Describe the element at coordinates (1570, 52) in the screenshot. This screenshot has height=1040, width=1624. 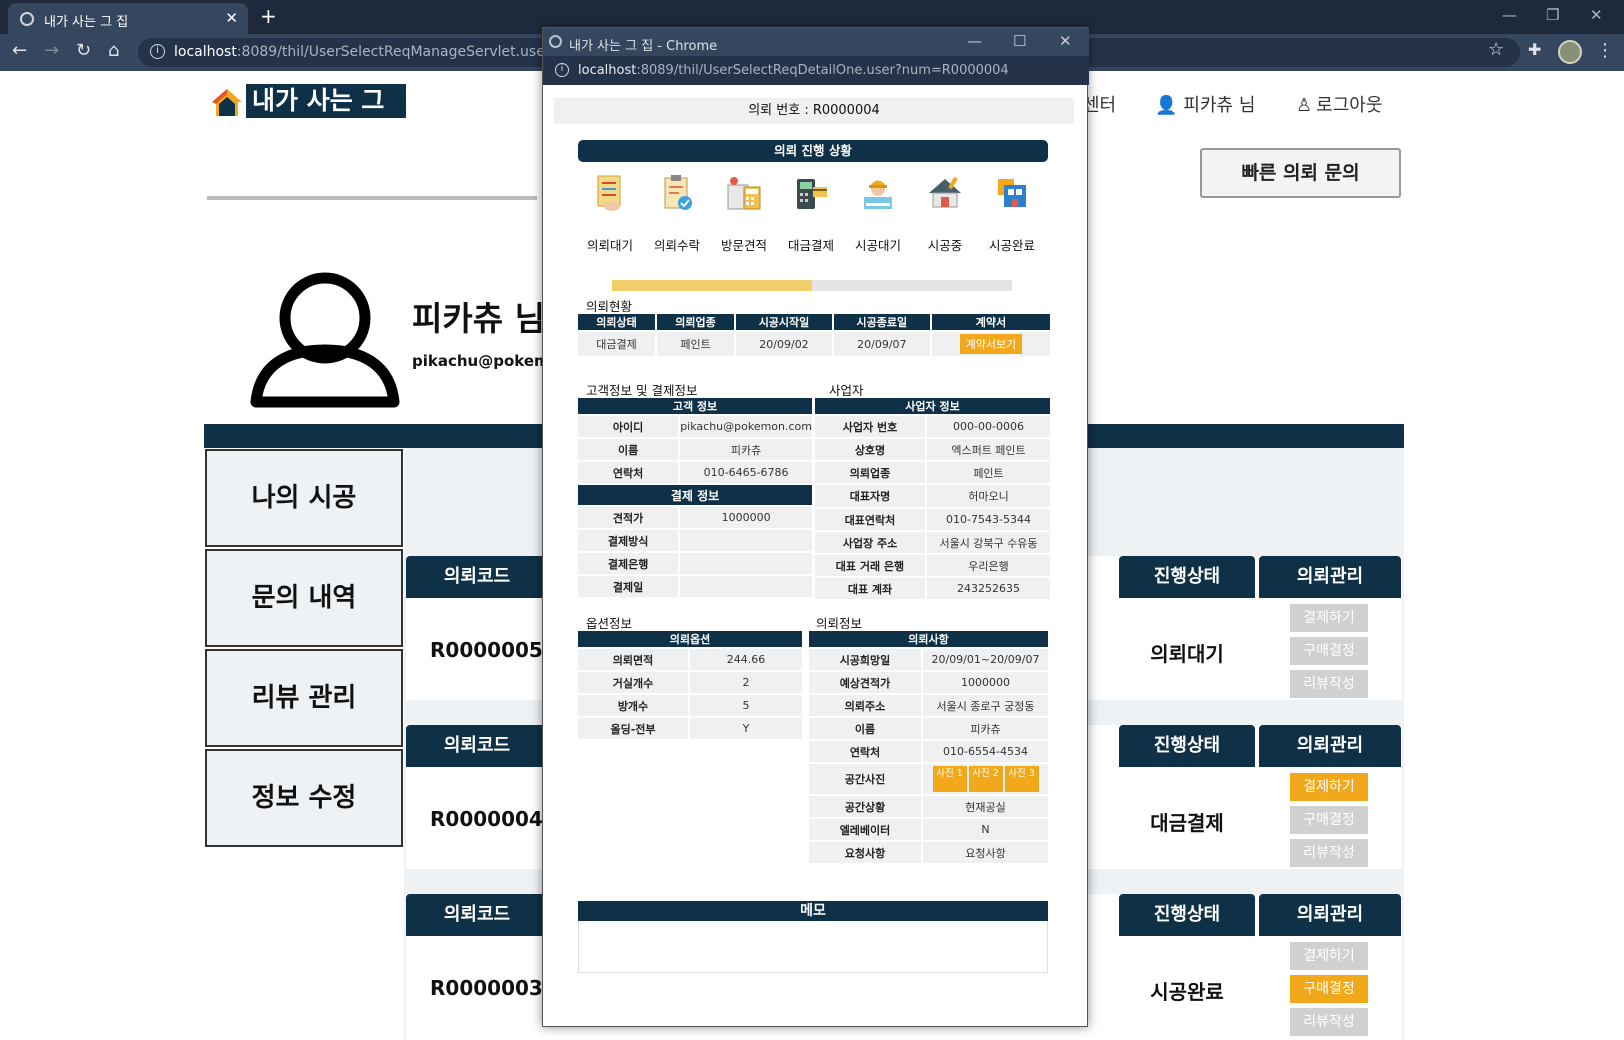
I see `profile-avatar` at that location.